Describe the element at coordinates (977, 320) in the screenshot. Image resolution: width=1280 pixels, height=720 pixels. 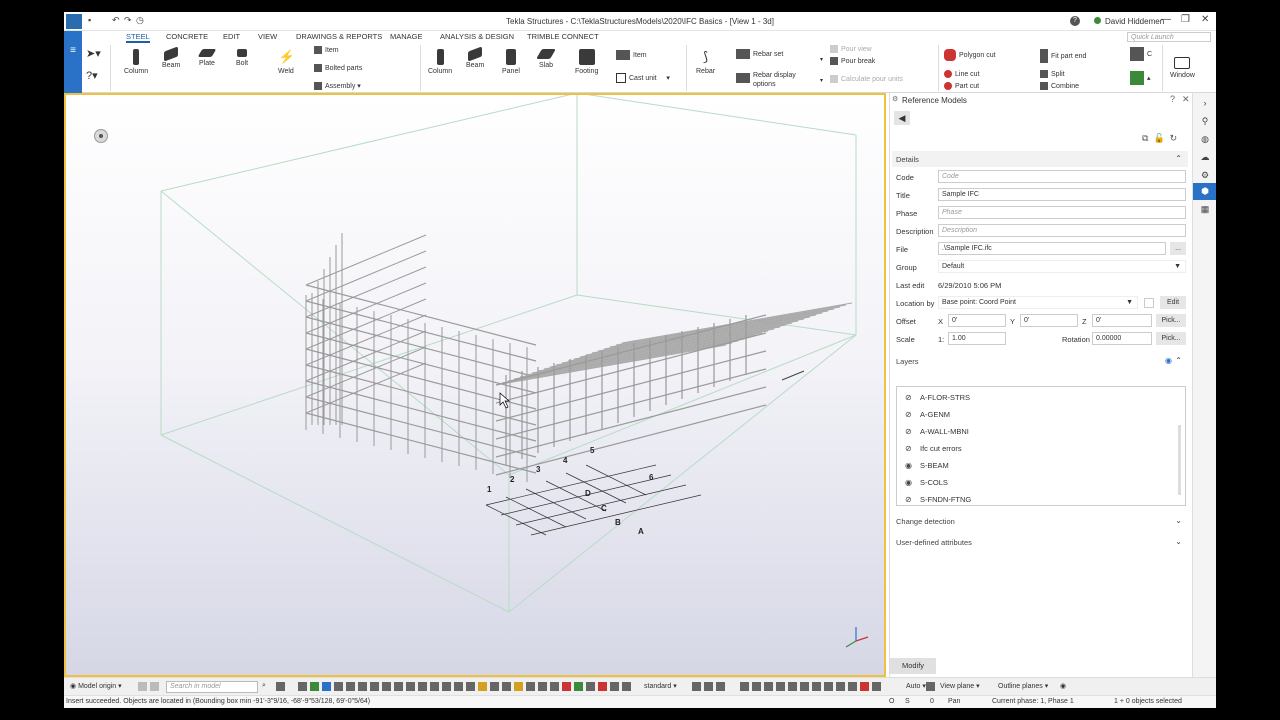
I see `offset-x-input: 0'` at that location.